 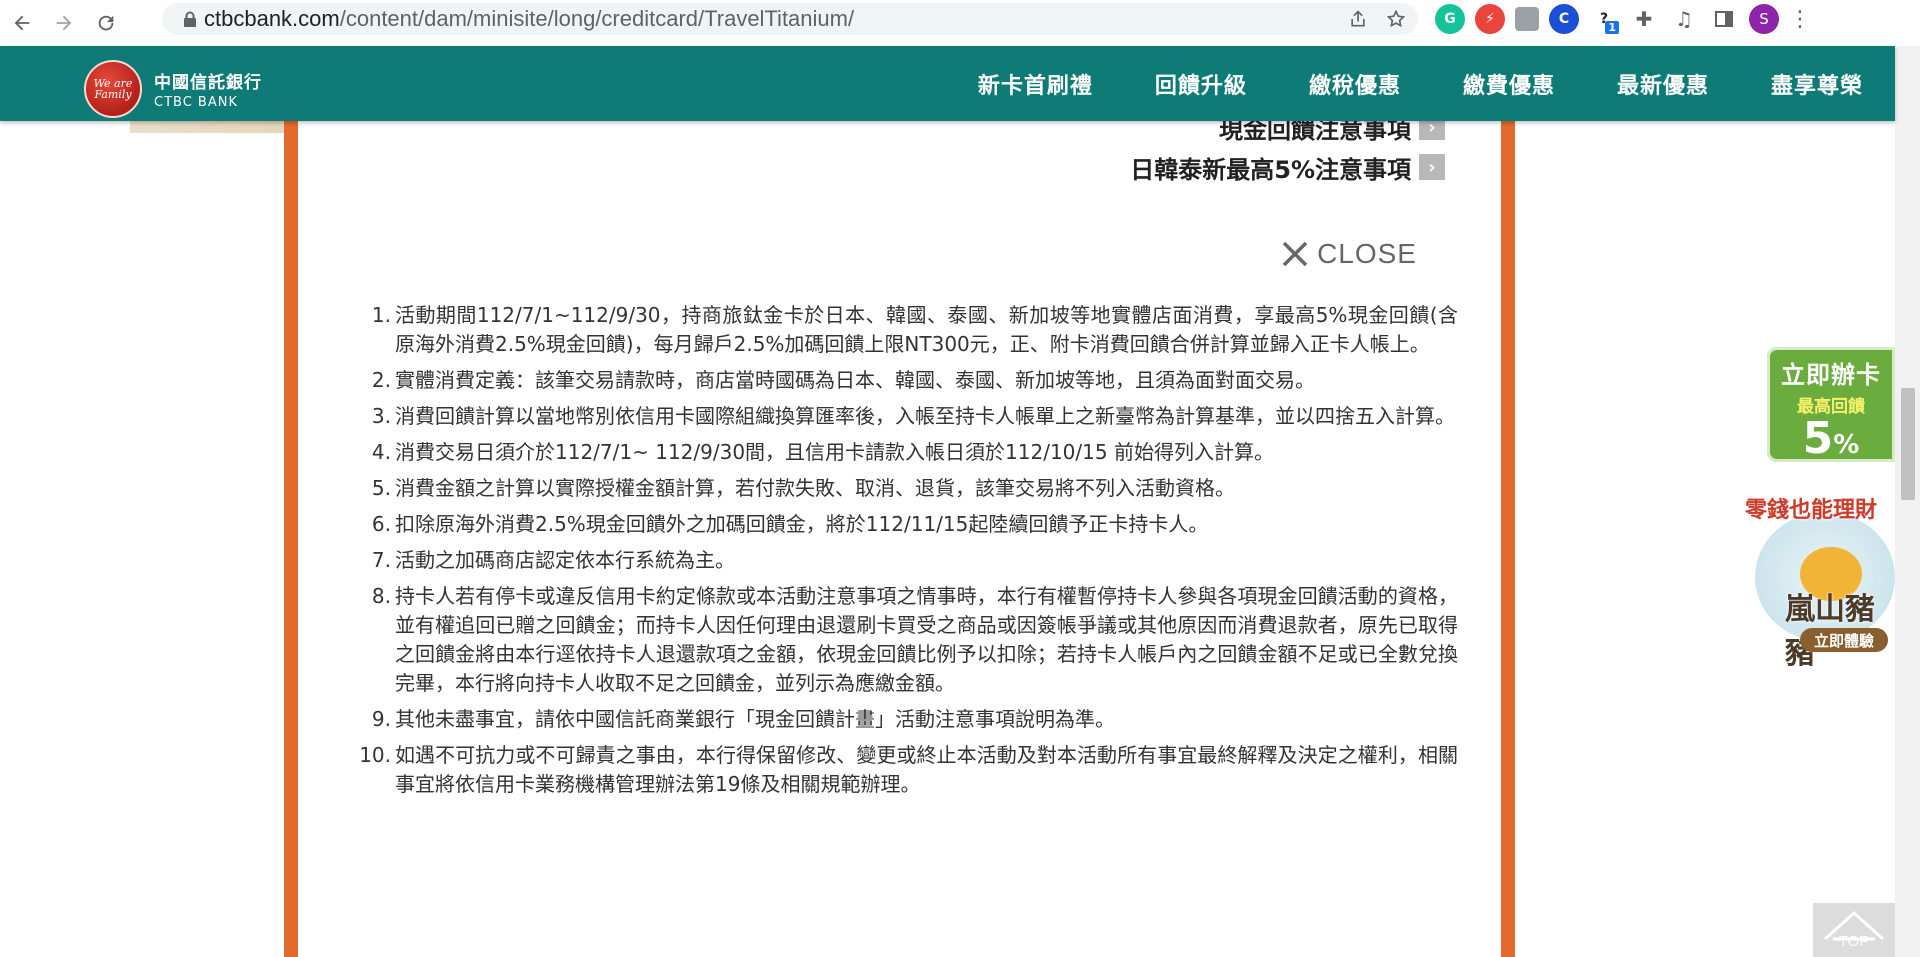 What do you see at coordinates (1287, 167) in the screenshot?
I see `jkts-notice-link: 日韓泰新最高5%注意事項 ›` at bounding box center [1287, 167].